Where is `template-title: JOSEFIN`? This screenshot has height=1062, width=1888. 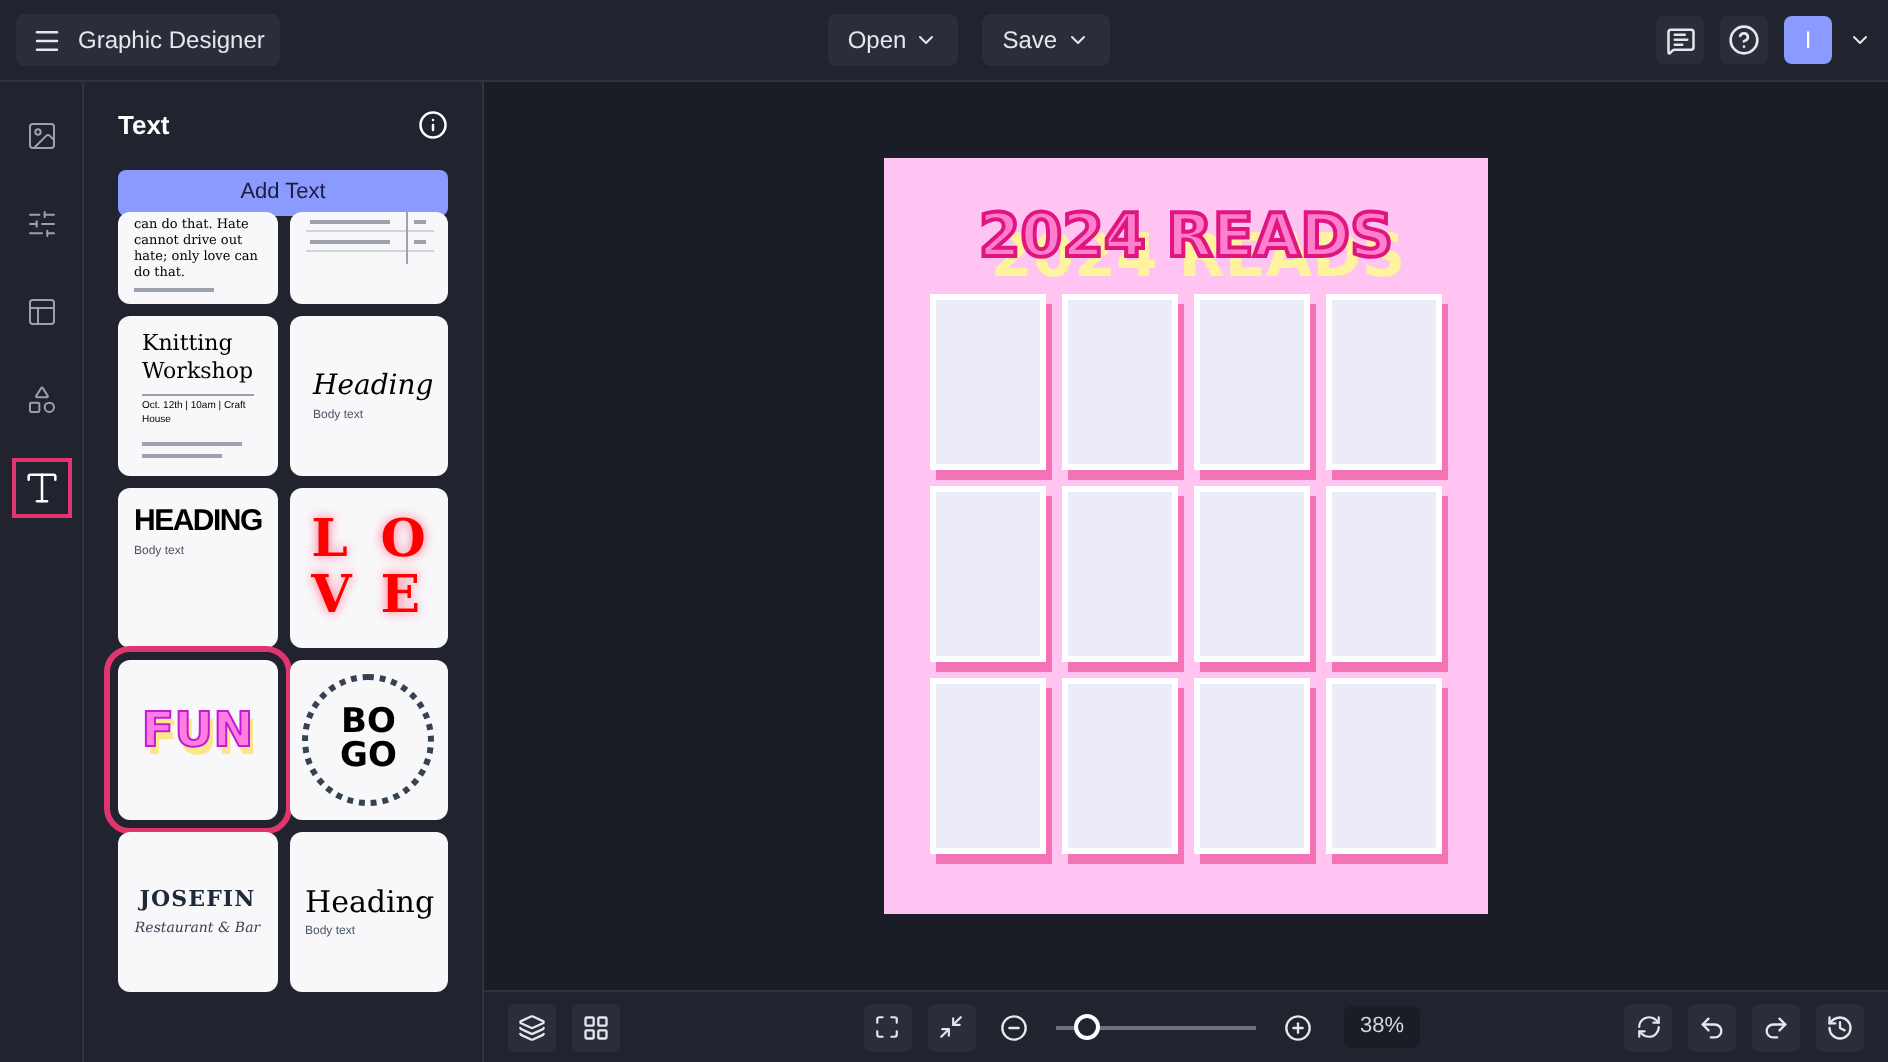 template-title: JOSEFIN is located at coordinates (197, 900).